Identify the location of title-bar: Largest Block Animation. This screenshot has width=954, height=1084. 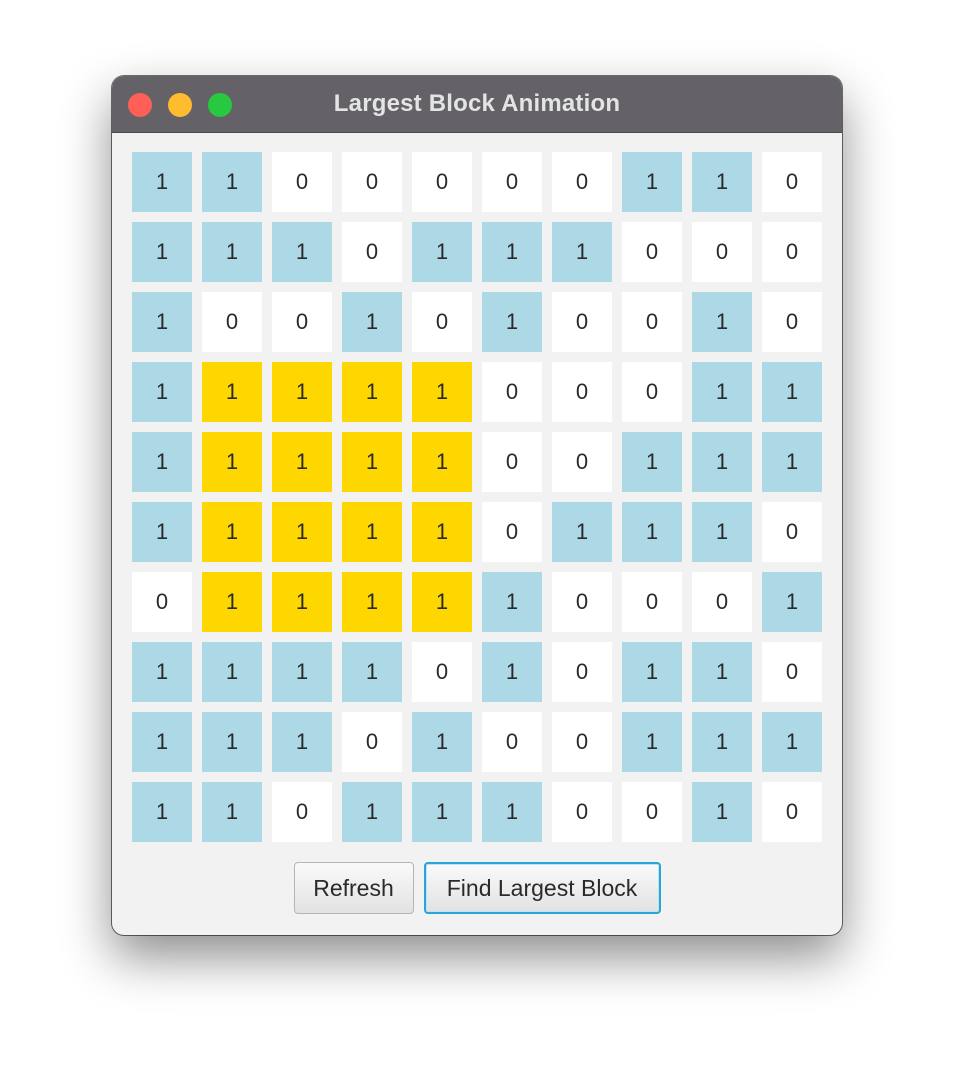
(477, 104).